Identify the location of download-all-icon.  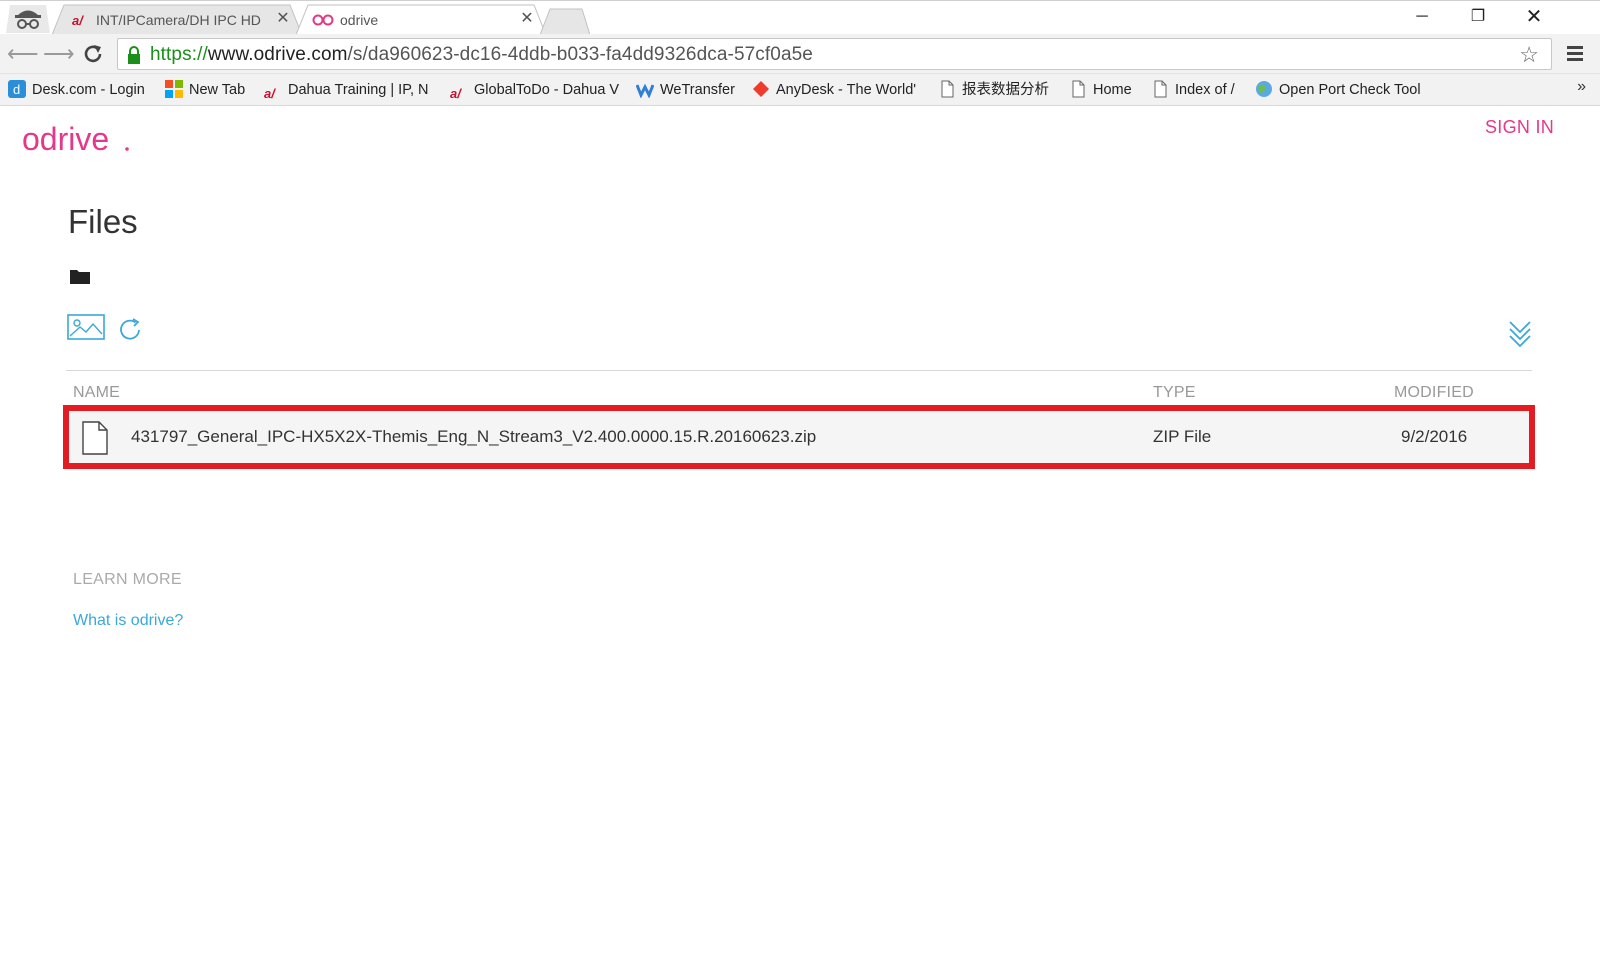
(1520, 334).